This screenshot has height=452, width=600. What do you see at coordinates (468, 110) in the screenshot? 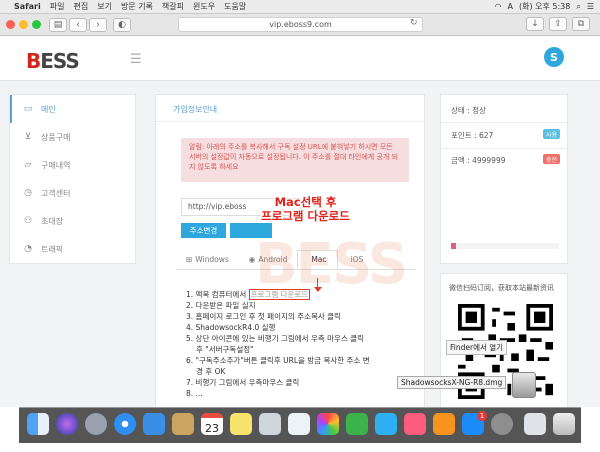
I see `account-status: 상태 : 정상` at bounding box center [468, 110].